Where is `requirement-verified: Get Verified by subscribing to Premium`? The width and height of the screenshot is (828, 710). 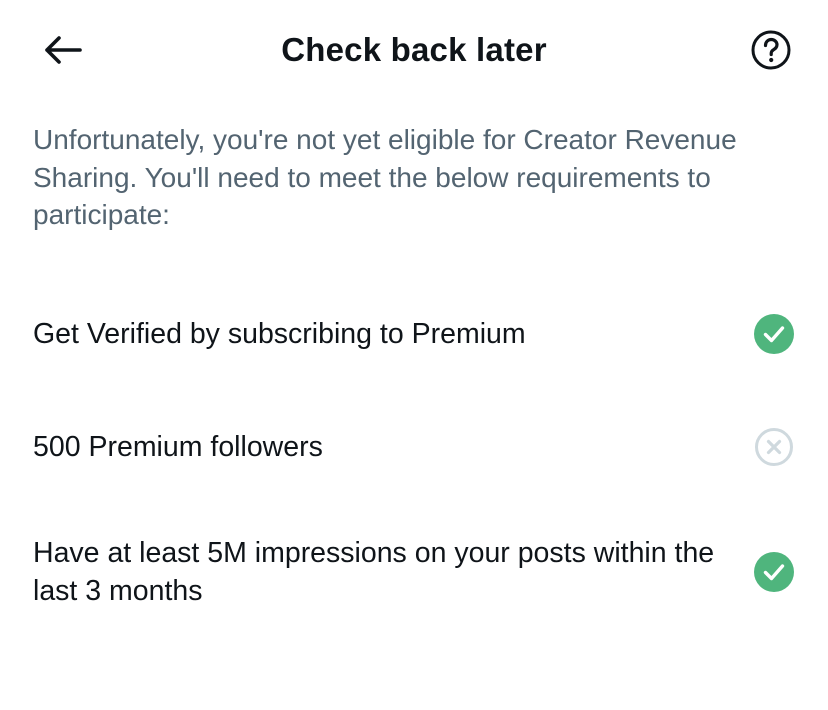
requirement-verified: Get Verified by subscribing to Premium is located at coordinates (414, 334).